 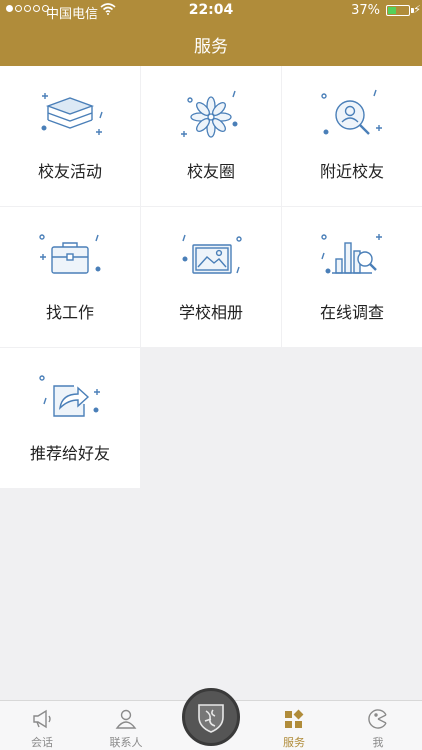 I want to click on chart-search-icon, so click(x=351, y=254).